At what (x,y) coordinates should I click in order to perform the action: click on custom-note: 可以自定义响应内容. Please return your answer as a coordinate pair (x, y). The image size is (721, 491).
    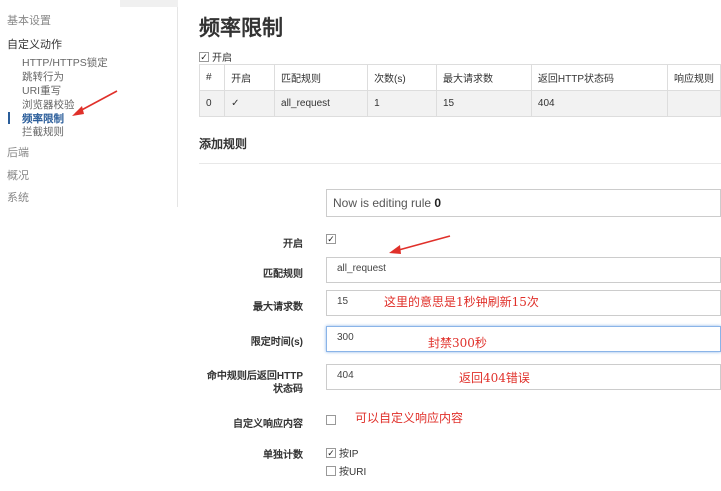
    Looking at the image, I should click on (409, 418).